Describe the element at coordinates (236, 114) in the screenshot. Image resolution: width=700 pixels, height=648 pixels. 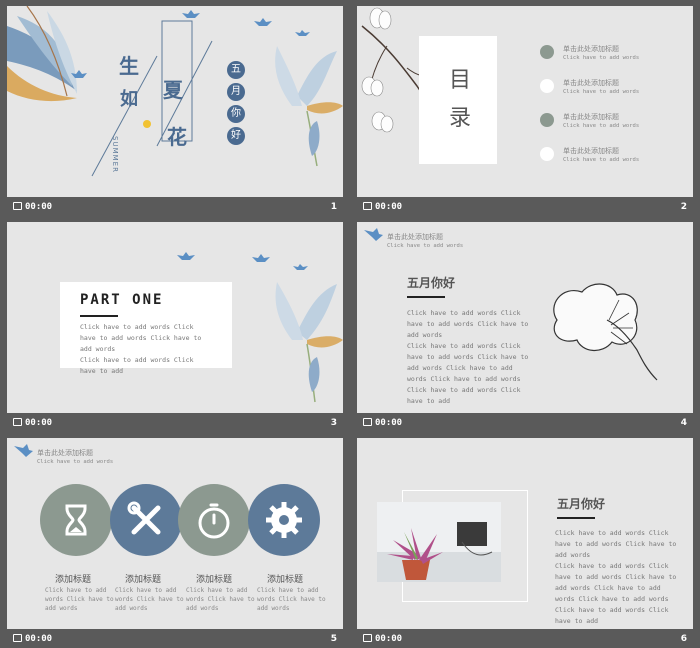
I see `side-char-3: 你` at that location.